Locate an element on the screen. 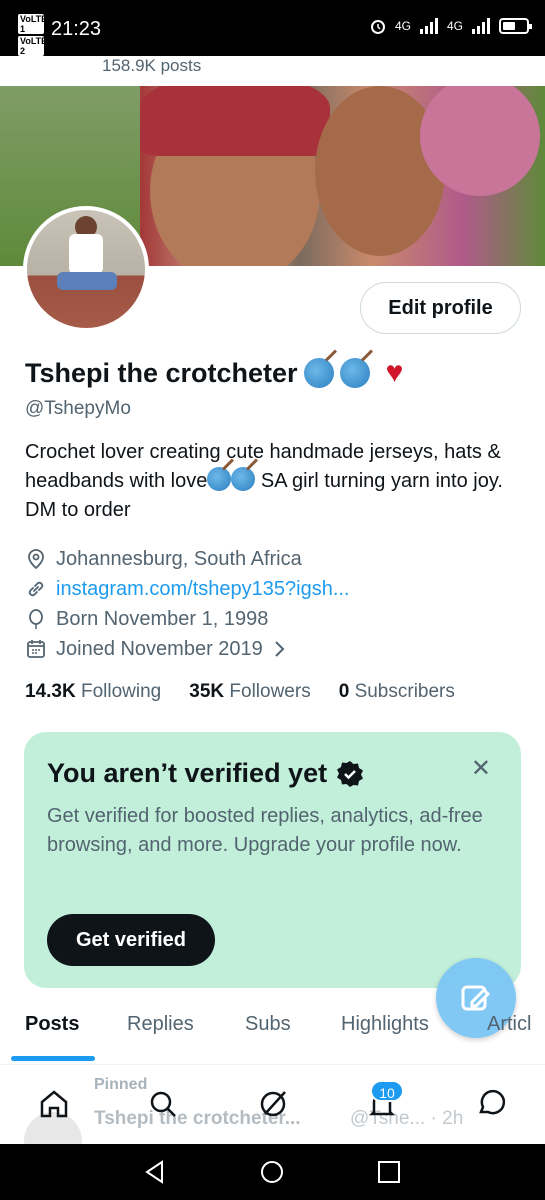  bottom-nav is located at coordinates (272, 1107).